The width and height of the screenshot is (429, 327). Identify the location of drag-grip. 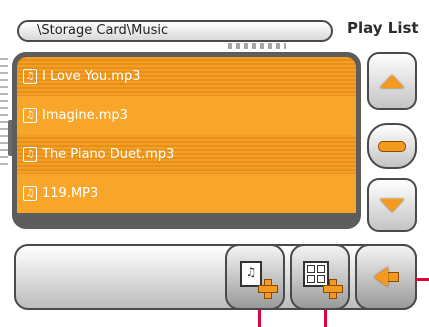
(257, 46).